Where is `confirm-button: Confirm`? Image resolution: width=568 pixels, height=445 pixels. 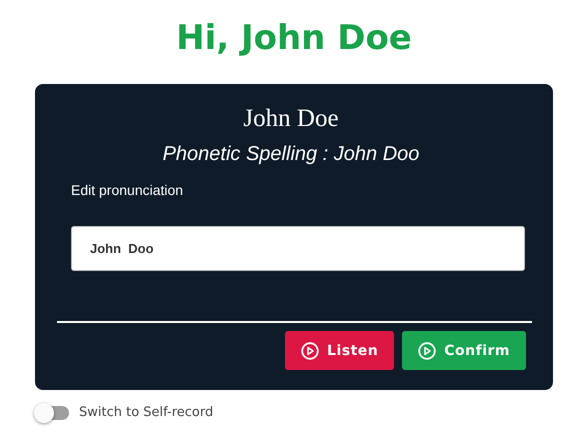 confirm-button: Confirm is located at coordinates (464, 350).